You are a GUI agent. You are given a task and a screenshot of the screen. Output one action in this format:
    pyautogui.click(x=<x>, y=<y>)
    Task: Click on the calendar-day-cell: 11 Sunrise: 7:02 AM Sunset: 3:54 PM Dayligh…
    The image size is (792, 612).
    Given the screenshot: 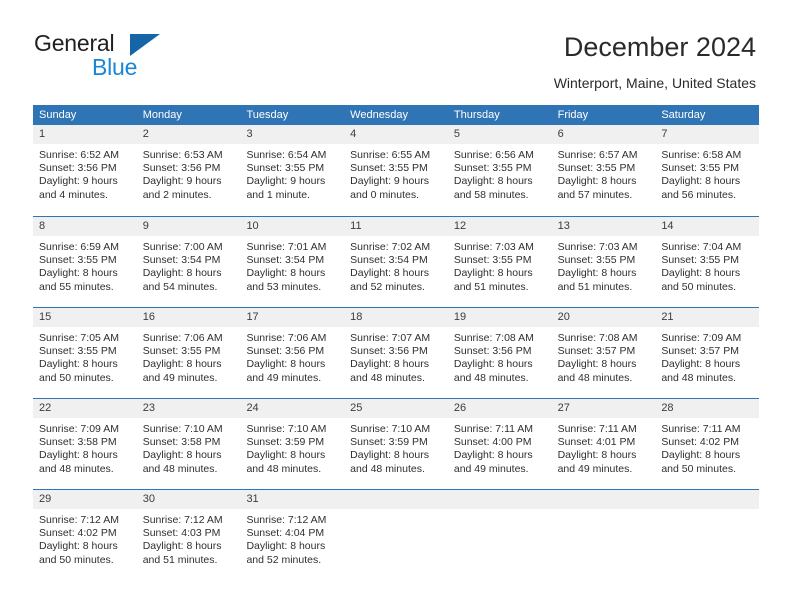 What is the action you would take?
    pyautogui.click(x=396, y=262)
    